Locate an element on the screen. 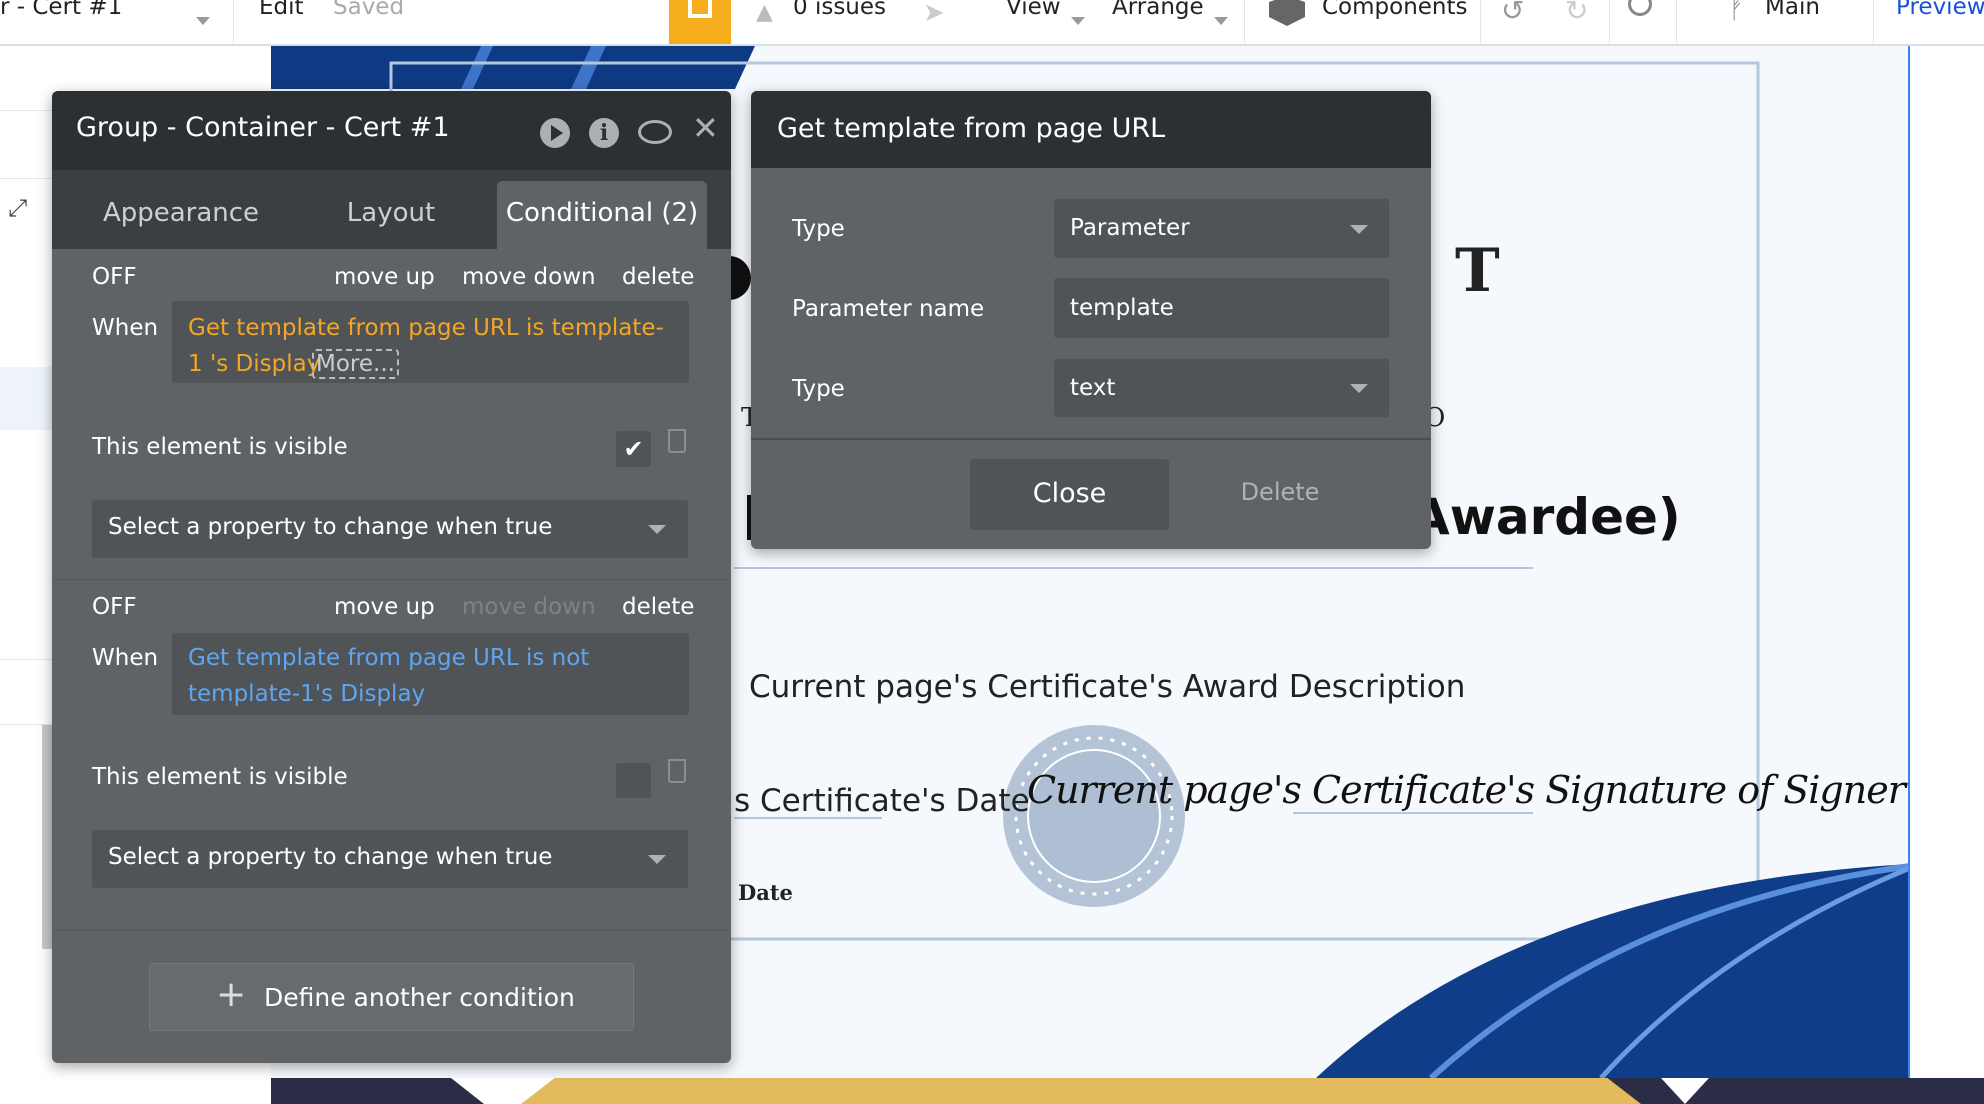  upgrade-button is located at coordinates (700, 22).